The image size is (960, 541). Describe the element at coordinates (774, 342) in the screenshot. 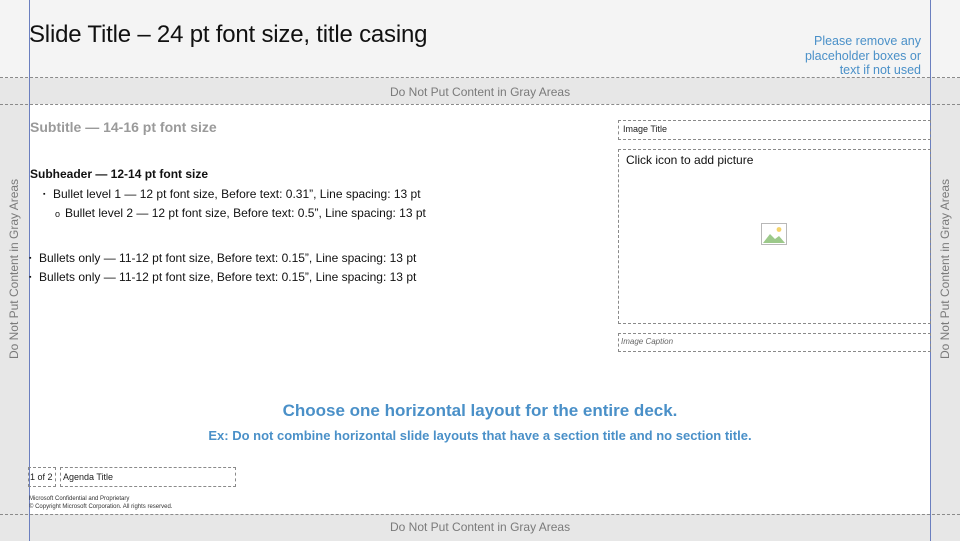

I see `image-caption-placeholder: Image Caption` at that location.